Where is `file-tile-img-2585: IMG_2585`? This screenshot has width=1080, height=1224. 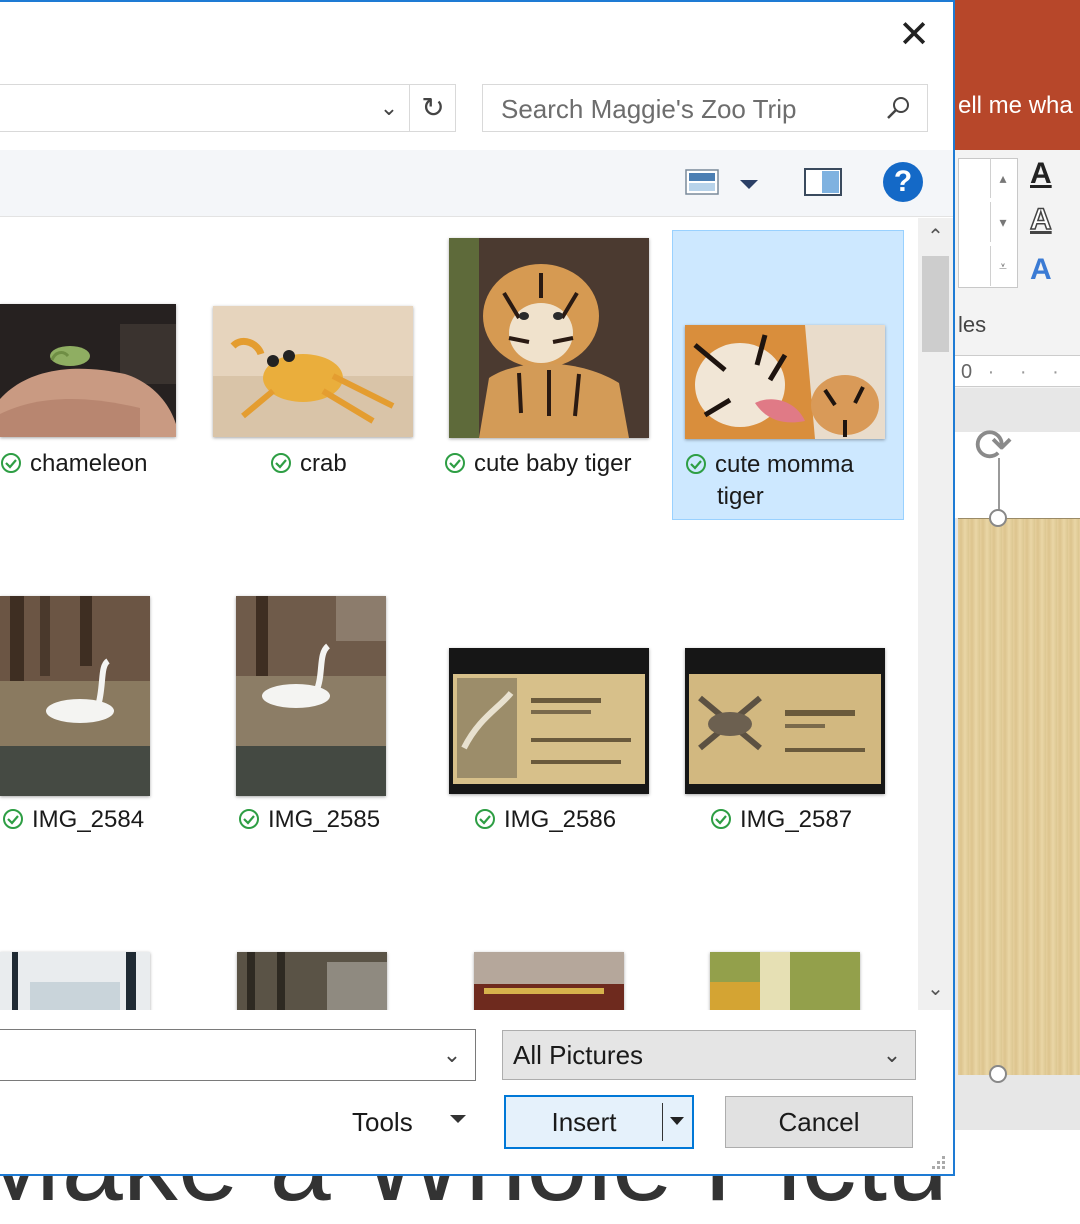 file-tile-img-2585: IMG_2585 is located at coordinates (328, 718).